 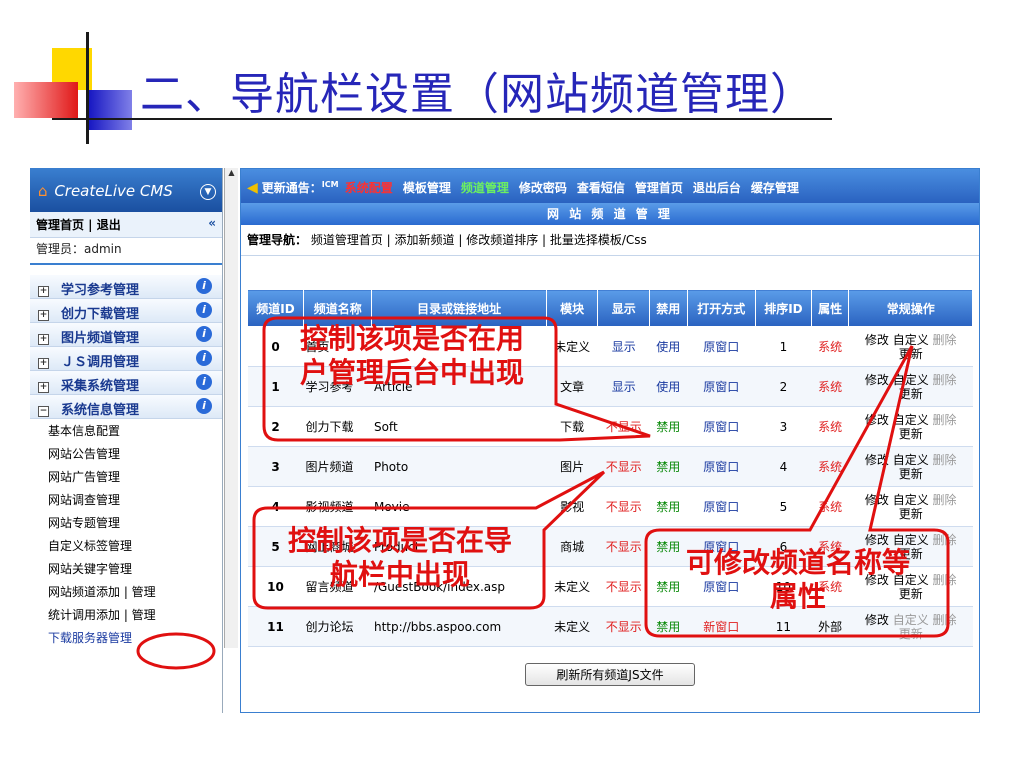 I want to click on callout-2-line-1: 控制该项是否在导, so click(x=399, y=540).